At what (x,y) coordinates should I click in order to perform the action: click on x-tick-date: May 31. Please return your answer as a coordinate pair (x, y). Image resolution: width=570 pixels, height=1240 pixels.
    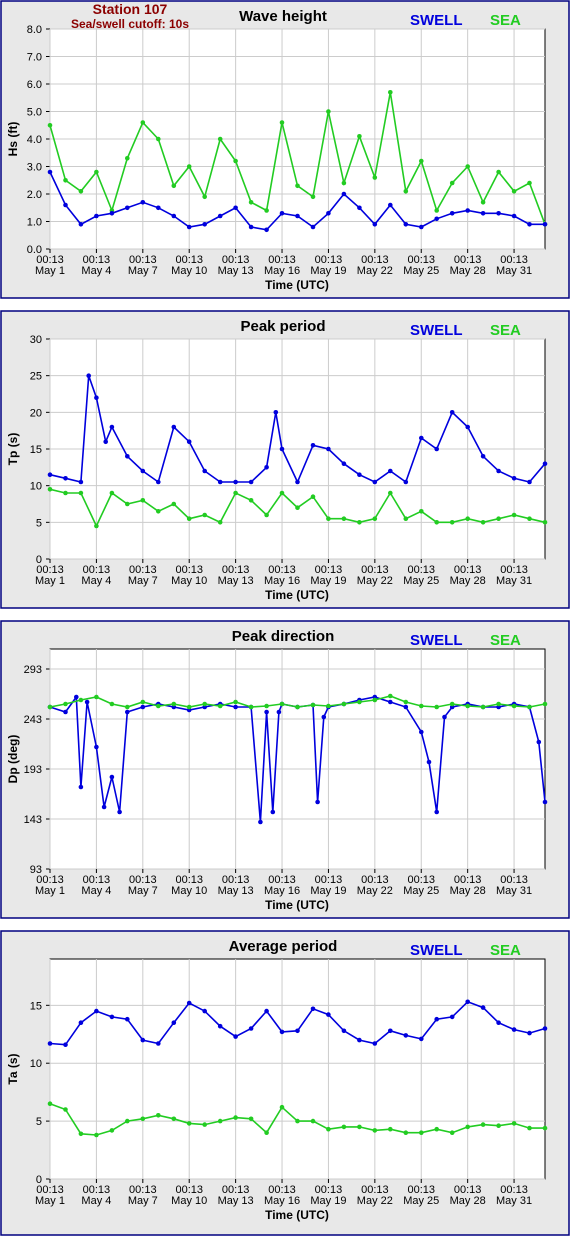
    Looking at the image, I should click on (514, 1201).